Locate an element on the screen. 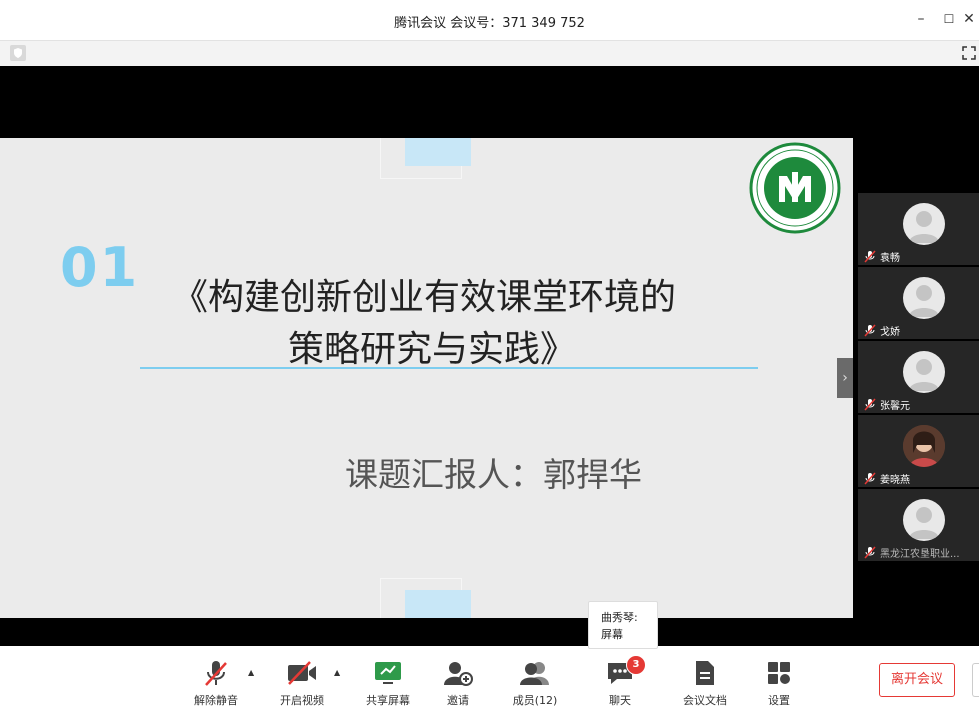  tooltip-message: 屏幕 is located at coordinates (612, 634).